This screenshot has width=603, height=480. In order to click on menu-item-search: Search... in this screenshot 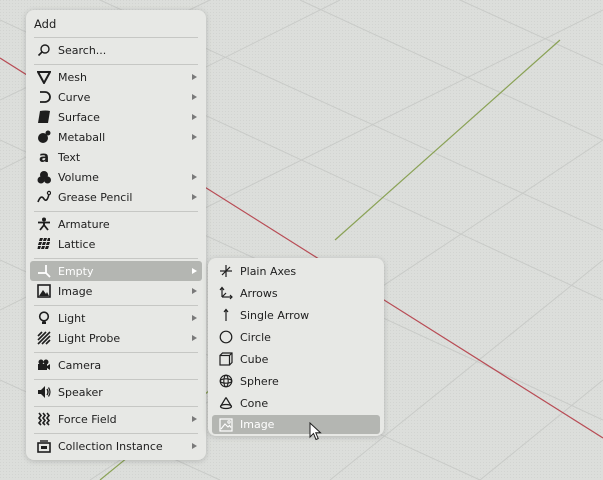, I will do `click(116, 50)`.